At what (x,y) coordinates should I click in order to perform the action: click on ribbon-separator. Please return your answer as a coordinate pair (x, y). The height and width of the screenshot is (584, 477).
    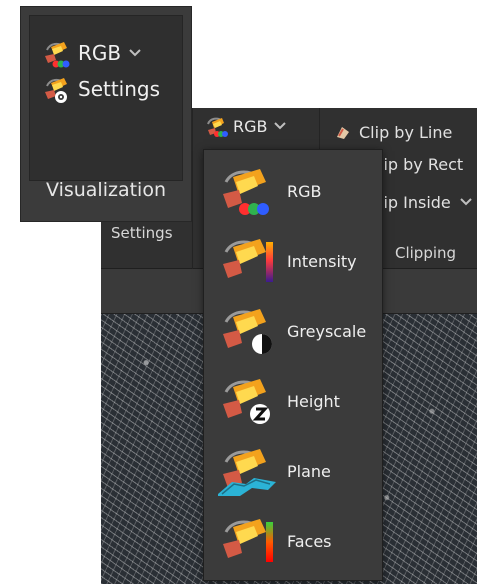
    Looking at the image, I should click on (192, 190).